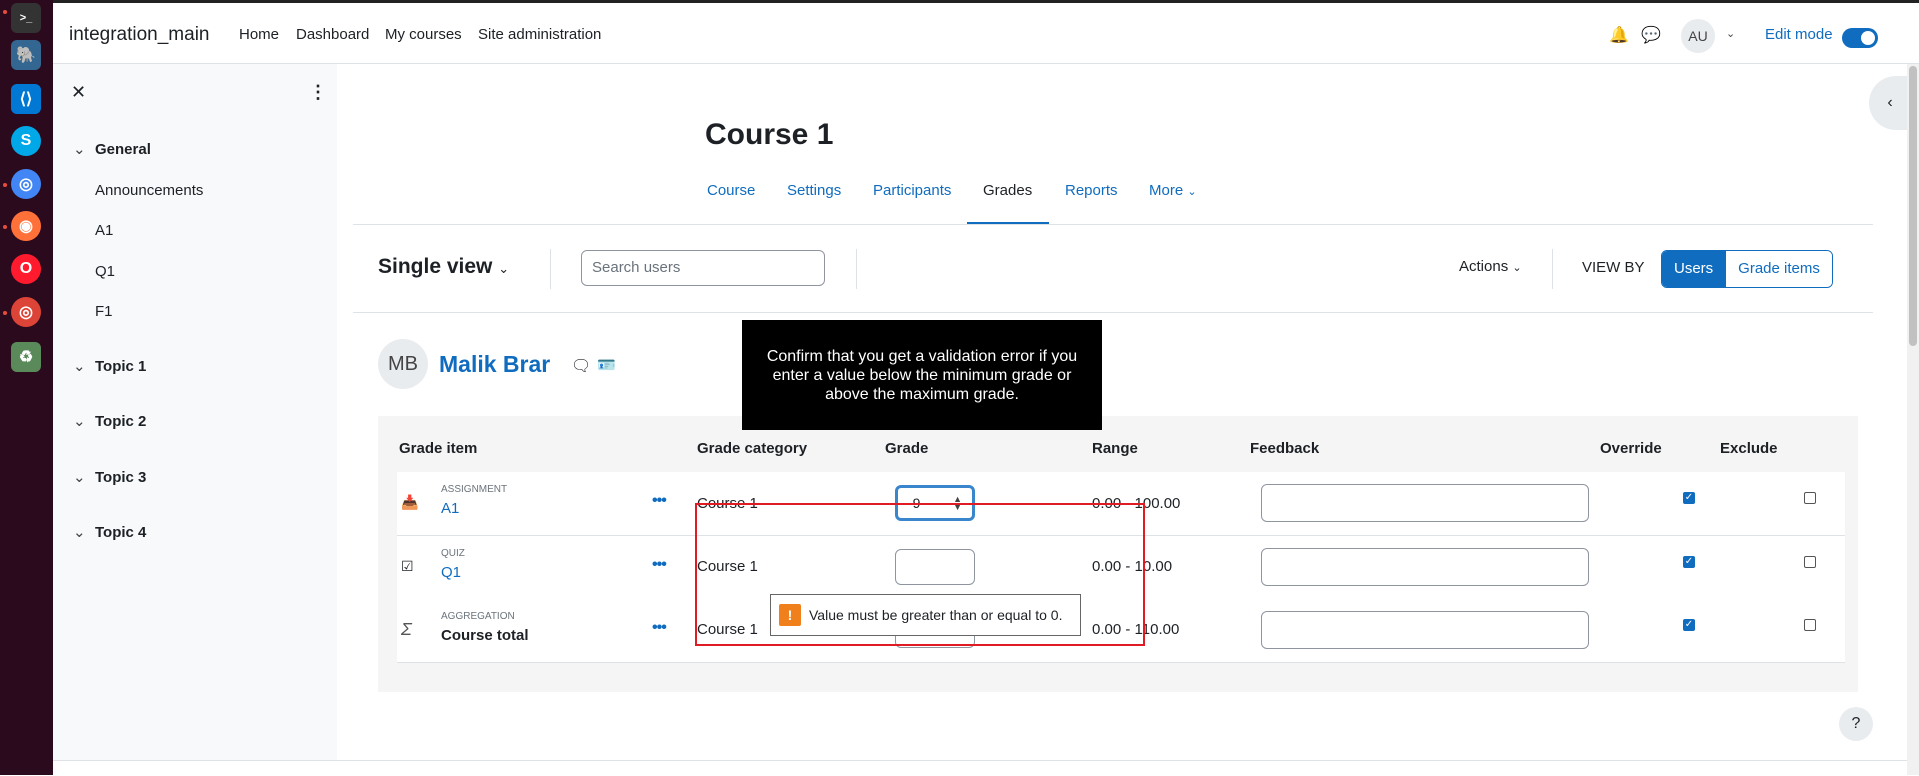 This screenshot has width=1919, height=776. I want to click on site-name: integration_main, so click(139, 35).